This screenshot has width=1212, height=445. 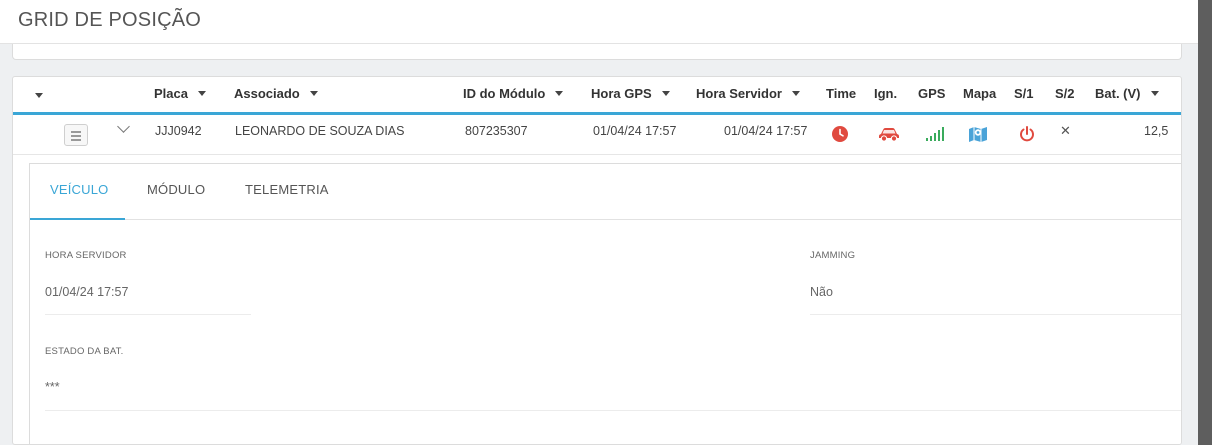 I want to click on cell-id-modulo: 807235307, so click(x=496, y=131).